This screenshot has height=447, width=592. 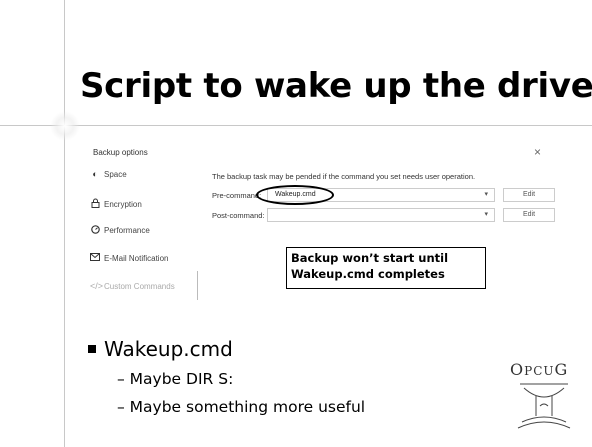 What do you see at coordinates (381, 215) in the screenshot?
I see `post-command-select: ▾` at bounding box center [381, 215].